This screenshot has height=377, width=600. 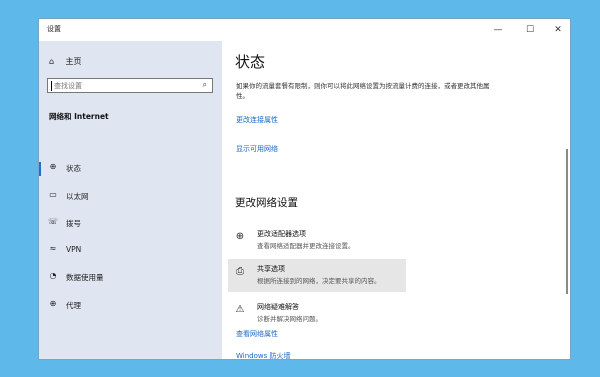 What do you see at coordinates (281, 234) in the screenshot?
I see `setting-title: 更改适配器选项` at bounding box center [281, 234].